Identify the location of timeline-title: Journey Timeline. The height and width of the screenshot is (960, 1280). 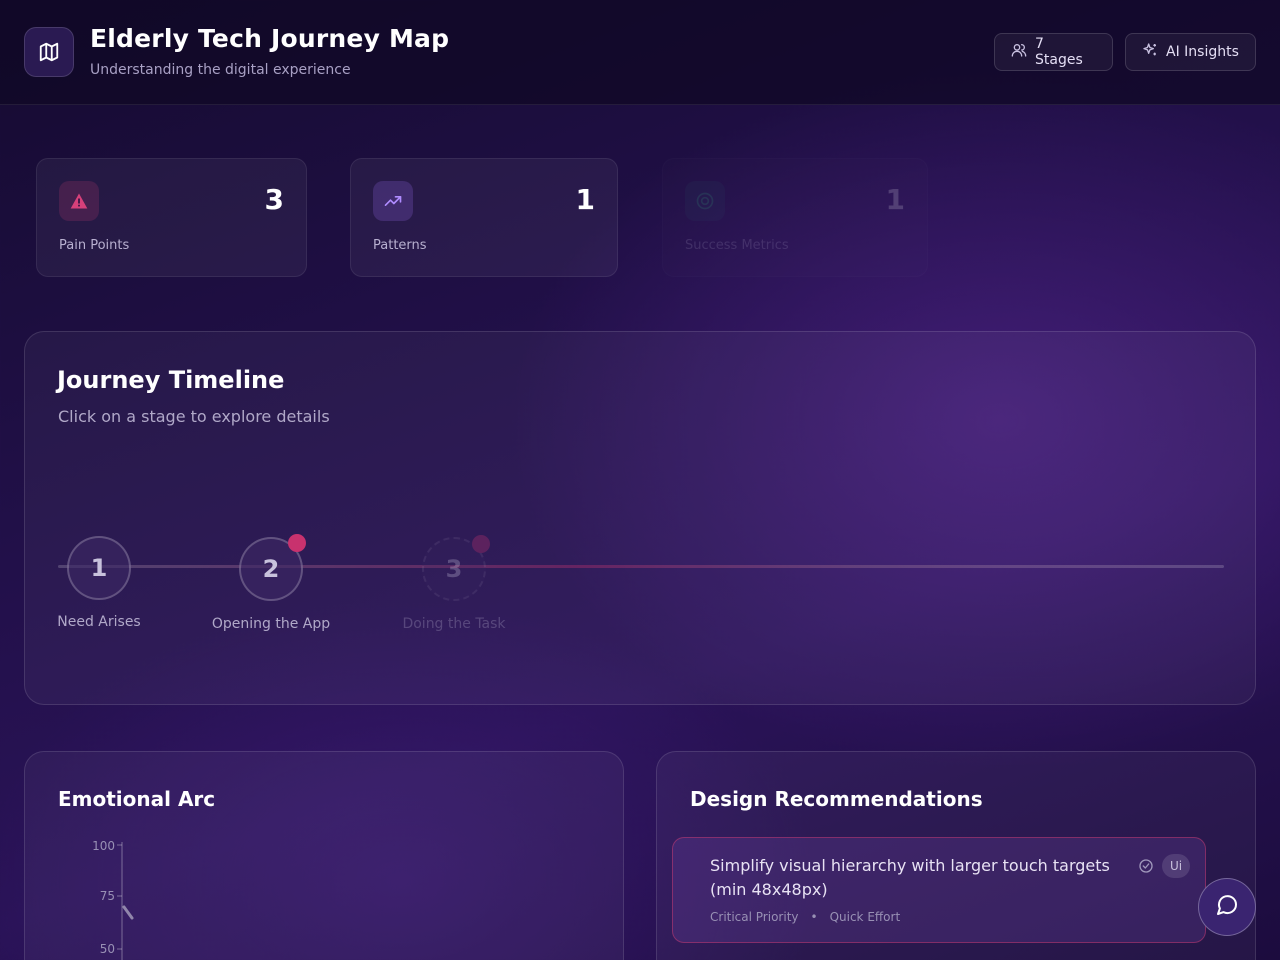
(171, 380).